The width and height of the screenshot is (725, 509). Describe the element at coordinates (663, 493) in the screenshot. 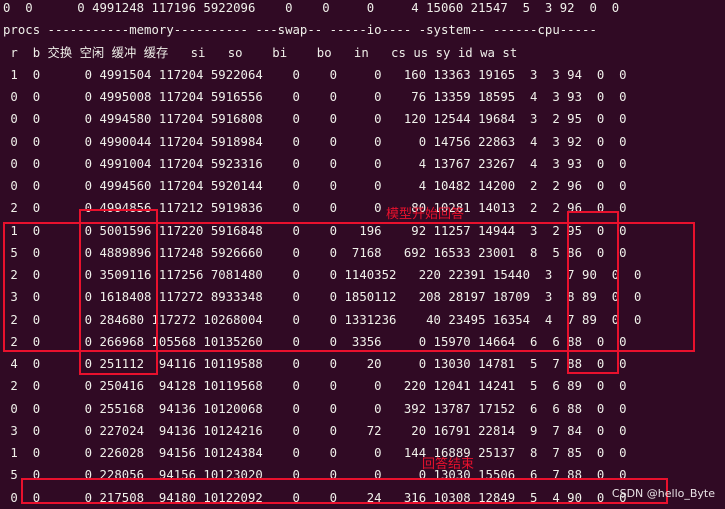

I see `watermark: CSDN @hello_Byte` at that location.